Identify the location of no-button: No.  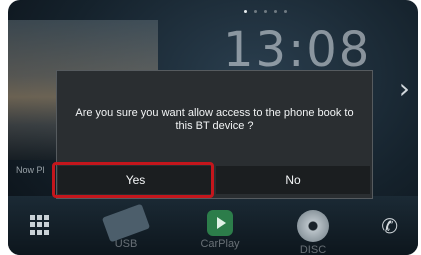
(293, 180).